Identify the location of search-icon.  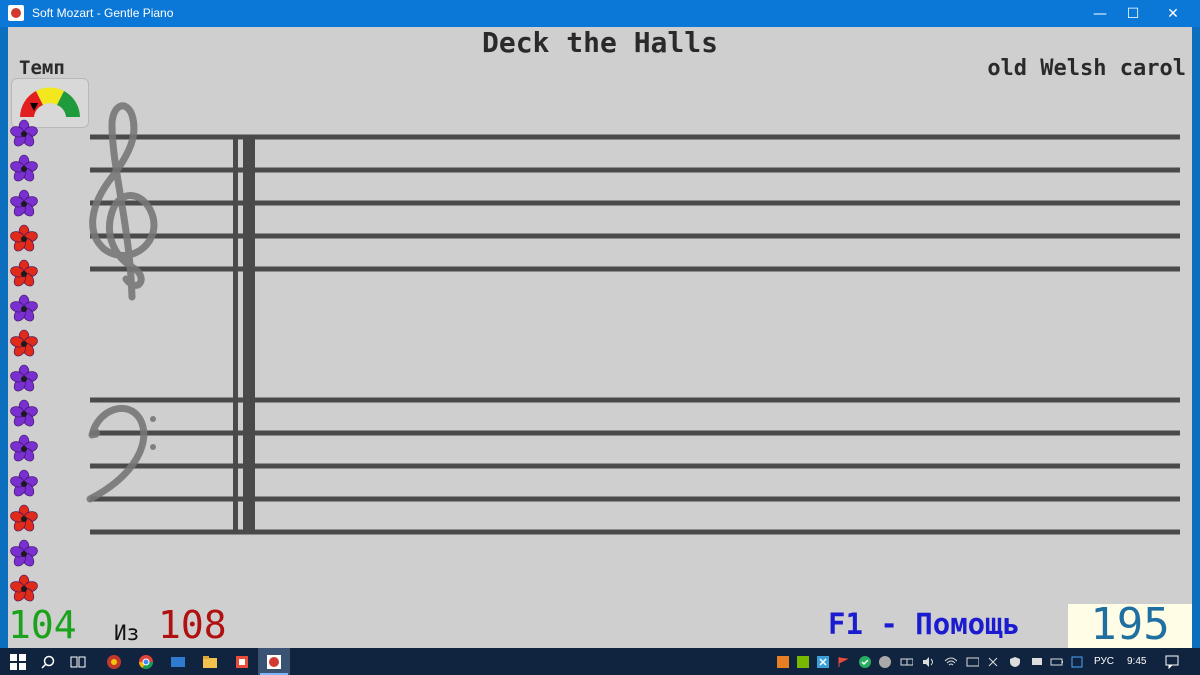
(48, 662).